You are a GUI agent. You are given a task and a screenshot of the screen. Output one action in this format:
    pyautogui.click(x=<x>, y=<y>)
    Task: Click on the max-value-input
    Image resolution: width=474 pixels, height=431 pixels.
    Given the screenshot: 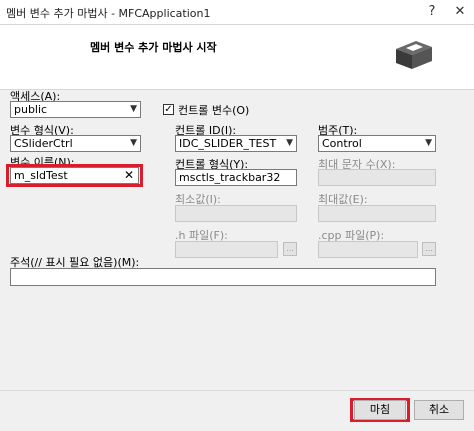 What is the action you would take?
    pyautogui.click(x=377, y=213)
    